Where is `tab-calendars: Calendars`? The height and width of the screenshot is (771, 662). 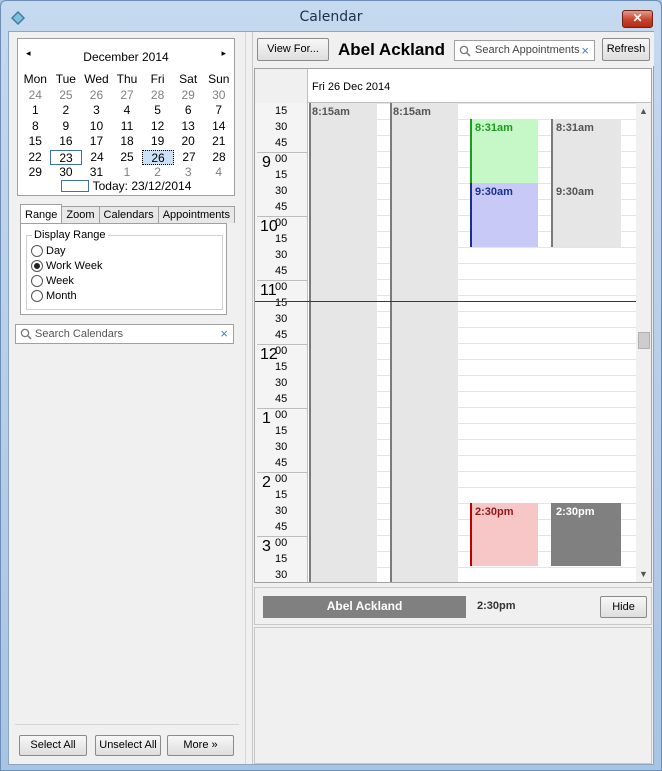 tab-calendars: Calendars is located at coordinates (128, 214).